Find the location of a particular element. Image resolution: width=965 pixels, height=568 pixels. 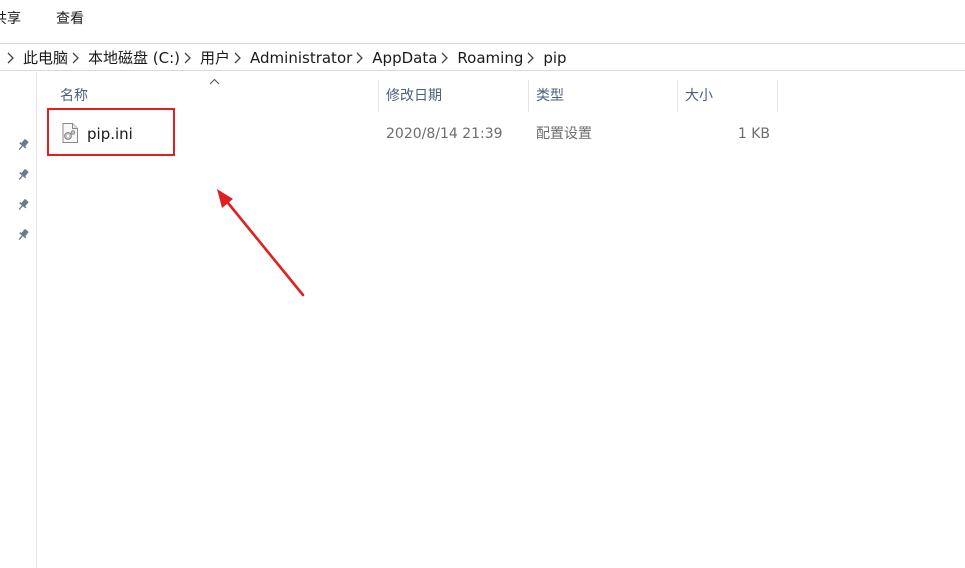

column-header-size: 大小 is located at coordinates (730, 96).